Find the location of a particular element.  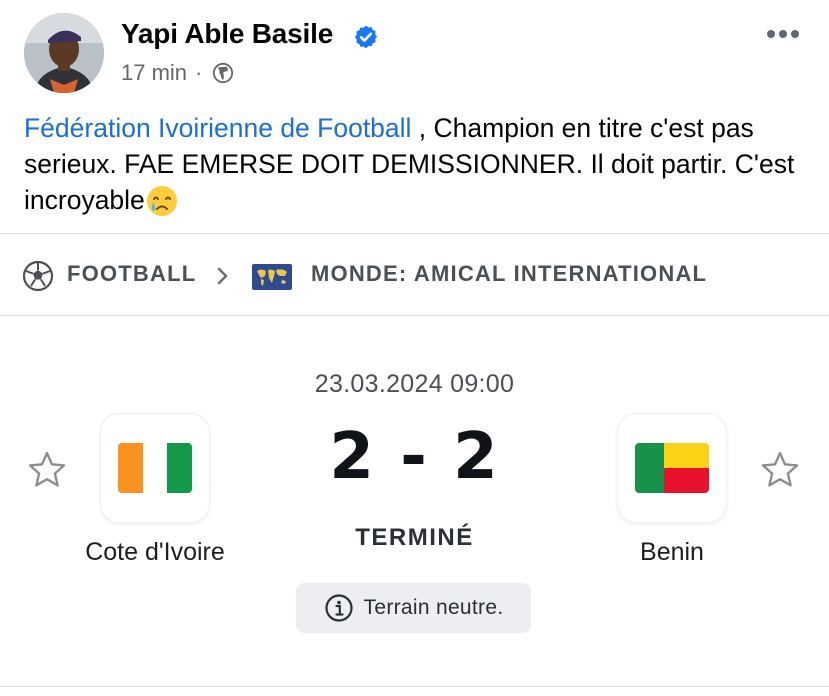

globe-icon is located at coordinates (223, 73).